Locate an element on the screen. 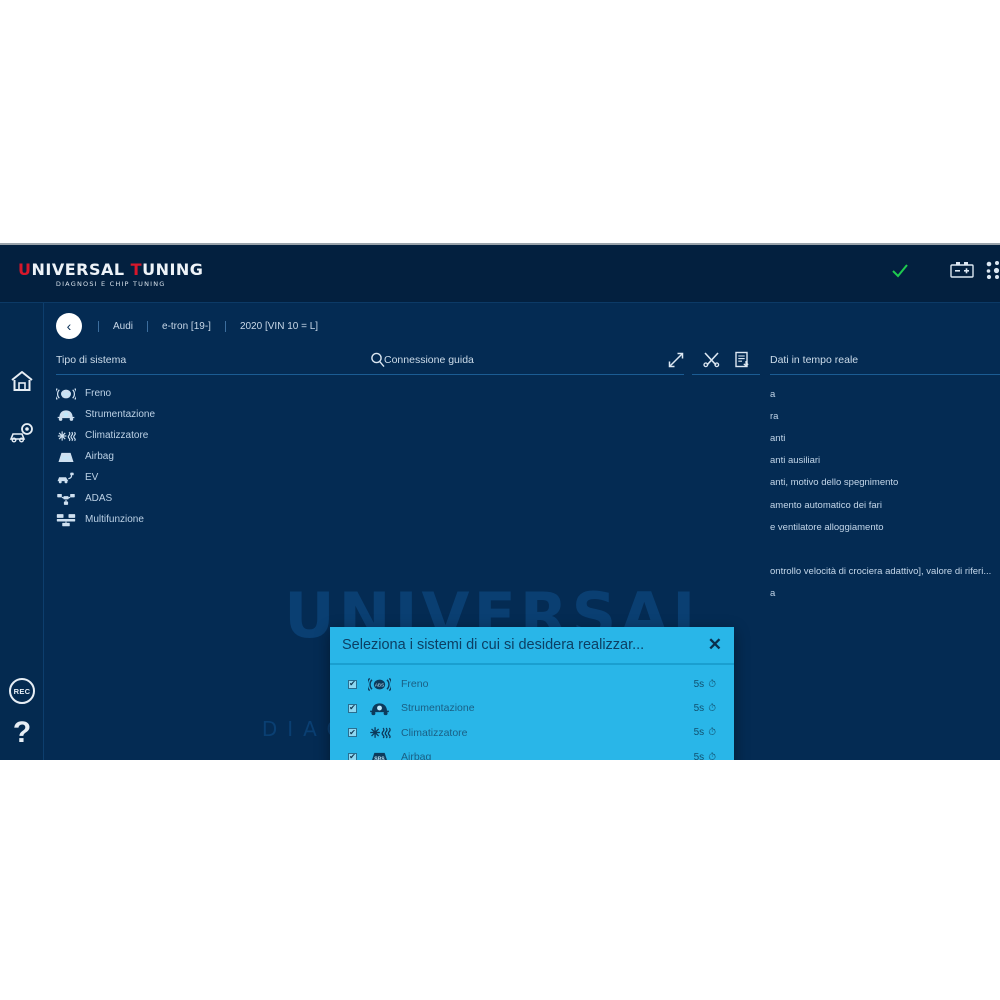 This screenshot has width=1000, height=1000. logo-header: UNIVERSAL TUNING DIAGNOSI E CHIP TUNING is located at coordinates (110, 275).